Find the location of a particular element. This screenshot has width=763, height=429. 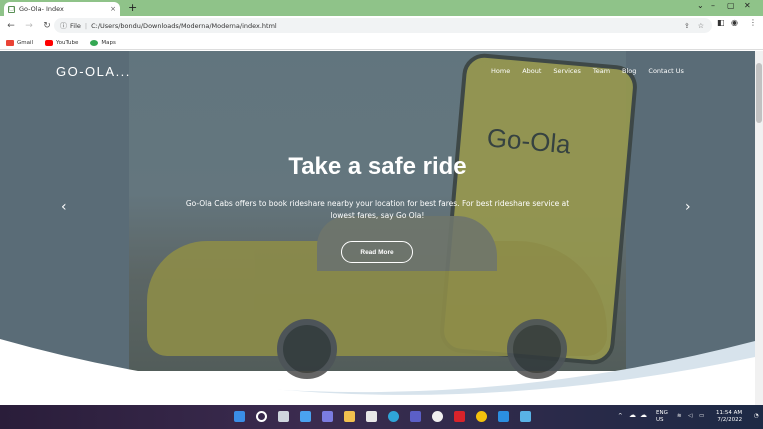

carousel-prev-icon: ‹ is located at coordinates (64, 207).